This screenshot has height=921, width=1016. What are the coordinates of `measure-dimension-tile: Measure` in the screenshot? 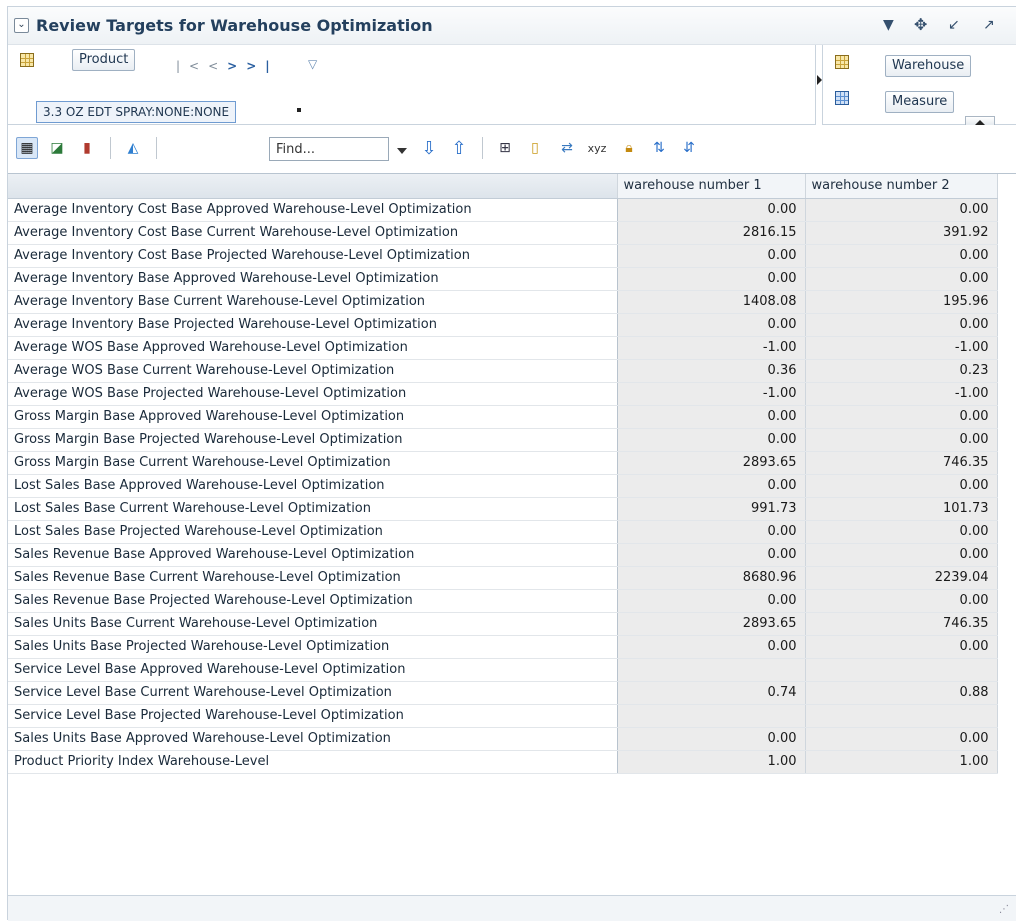 It's located at (920, 102).